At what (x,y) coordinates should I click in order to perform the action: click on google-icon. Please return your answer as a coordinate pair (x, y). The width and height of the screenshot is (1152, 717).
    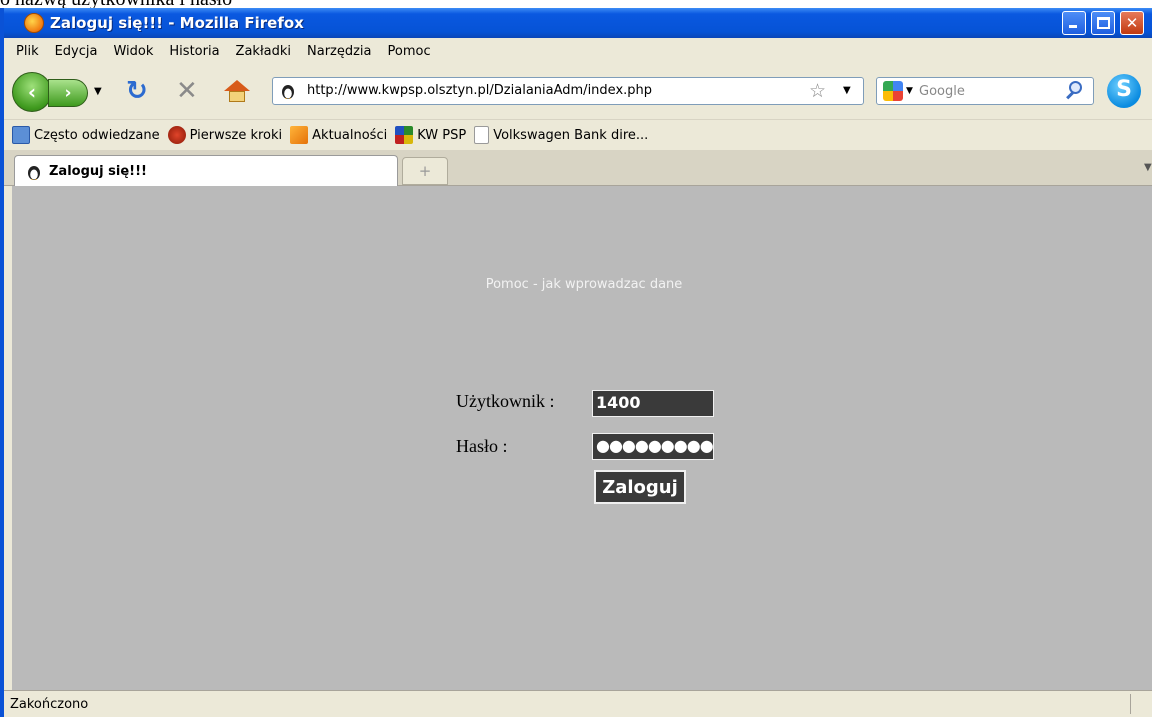
    Looking at the image, I should click on (893, 91).